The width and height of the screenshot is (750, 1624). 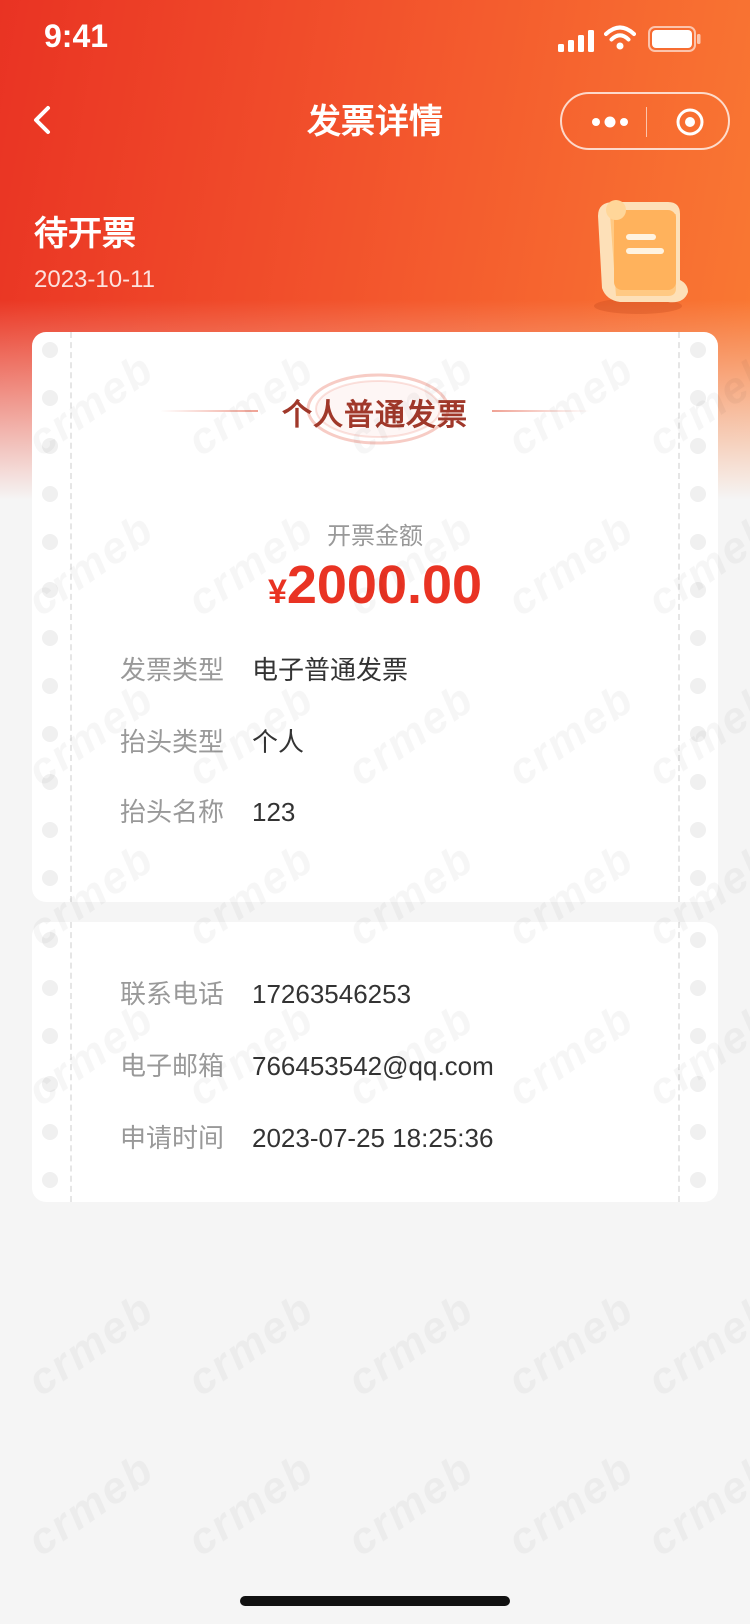 What do you see at coordinates (277, 592) in the screenshot?
I see `currency-symbol: ¥` at bounding box center [277, 592].